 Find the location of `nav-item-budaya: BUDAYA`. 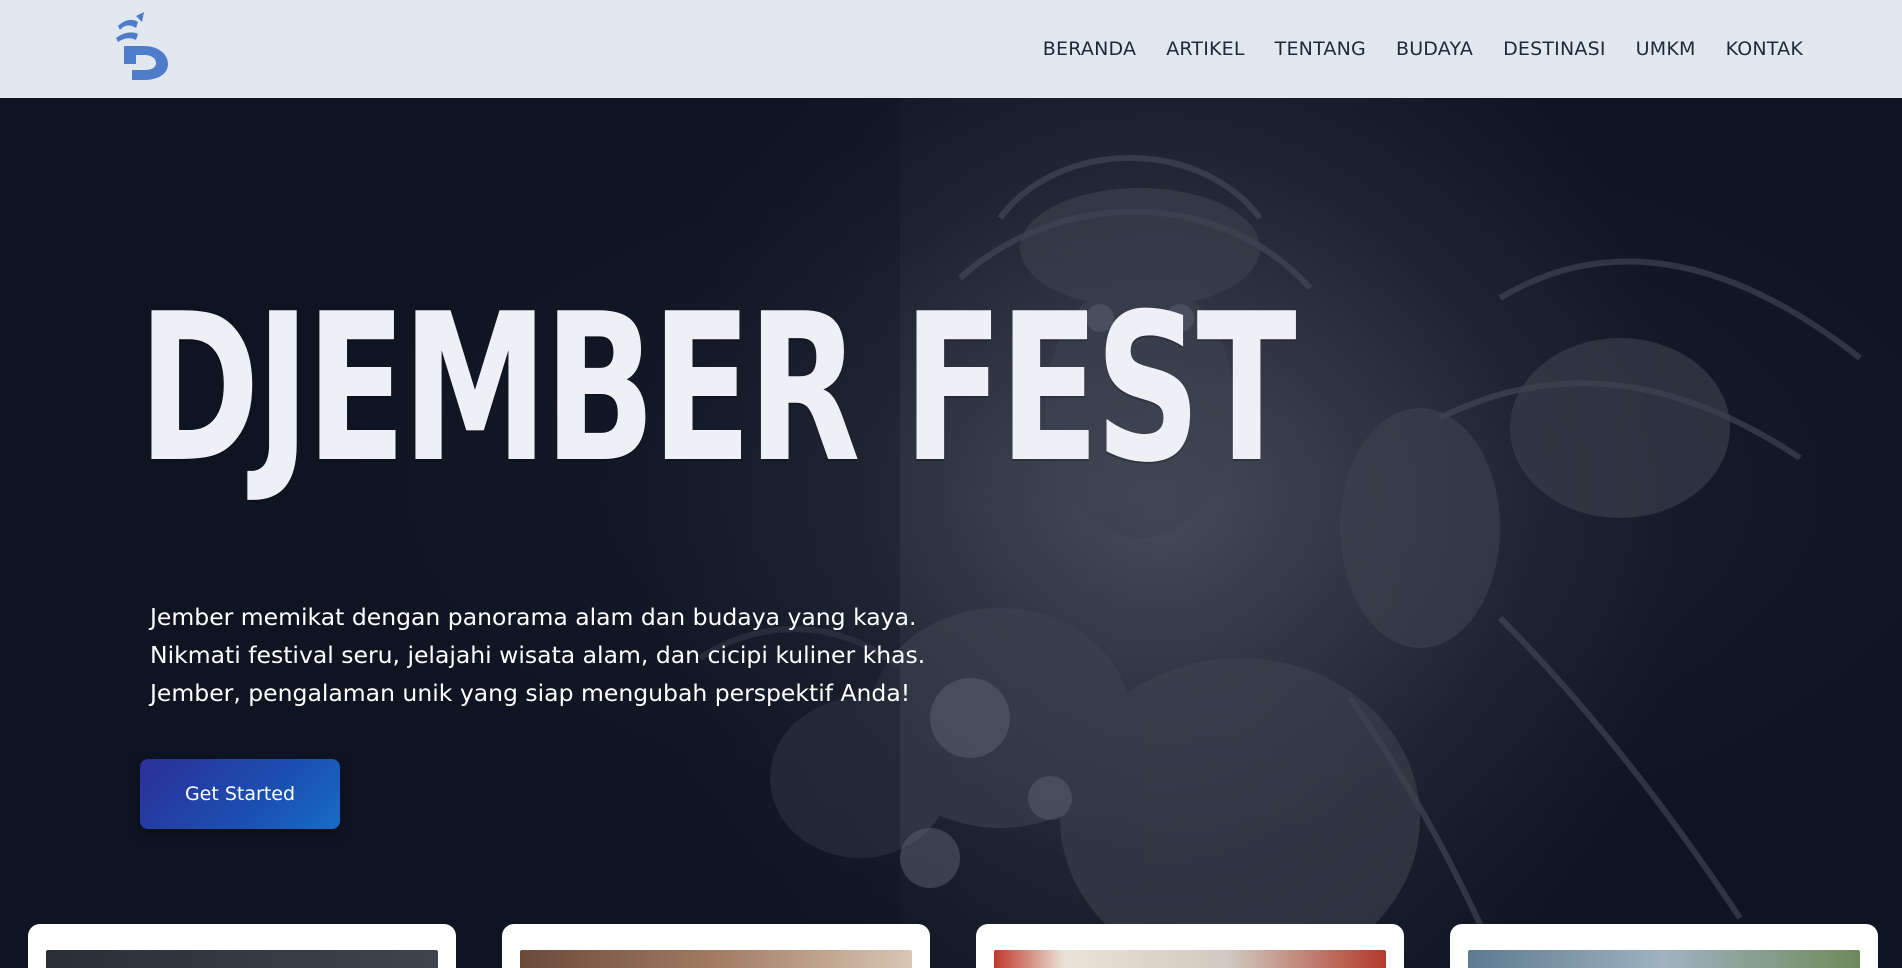

nav-item-budaya: BUDAYA is located at coordinates (1434, 49).